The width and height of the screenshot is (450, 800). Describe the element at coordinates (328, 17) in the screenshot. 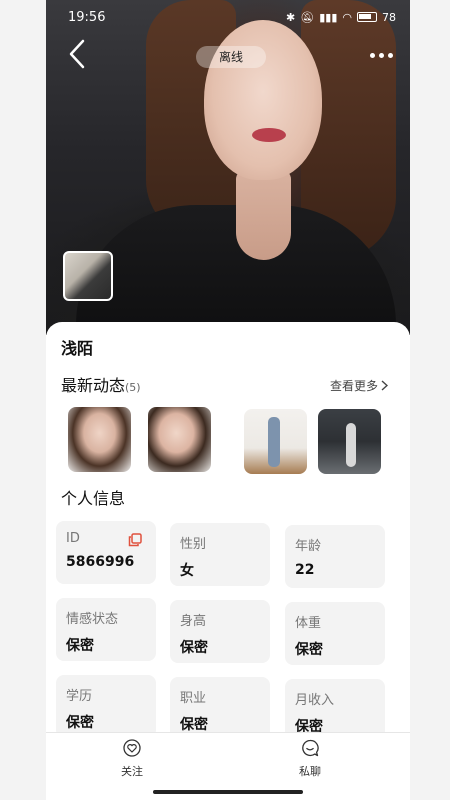

I see `signal-icon: ▮▮▮` at that location.